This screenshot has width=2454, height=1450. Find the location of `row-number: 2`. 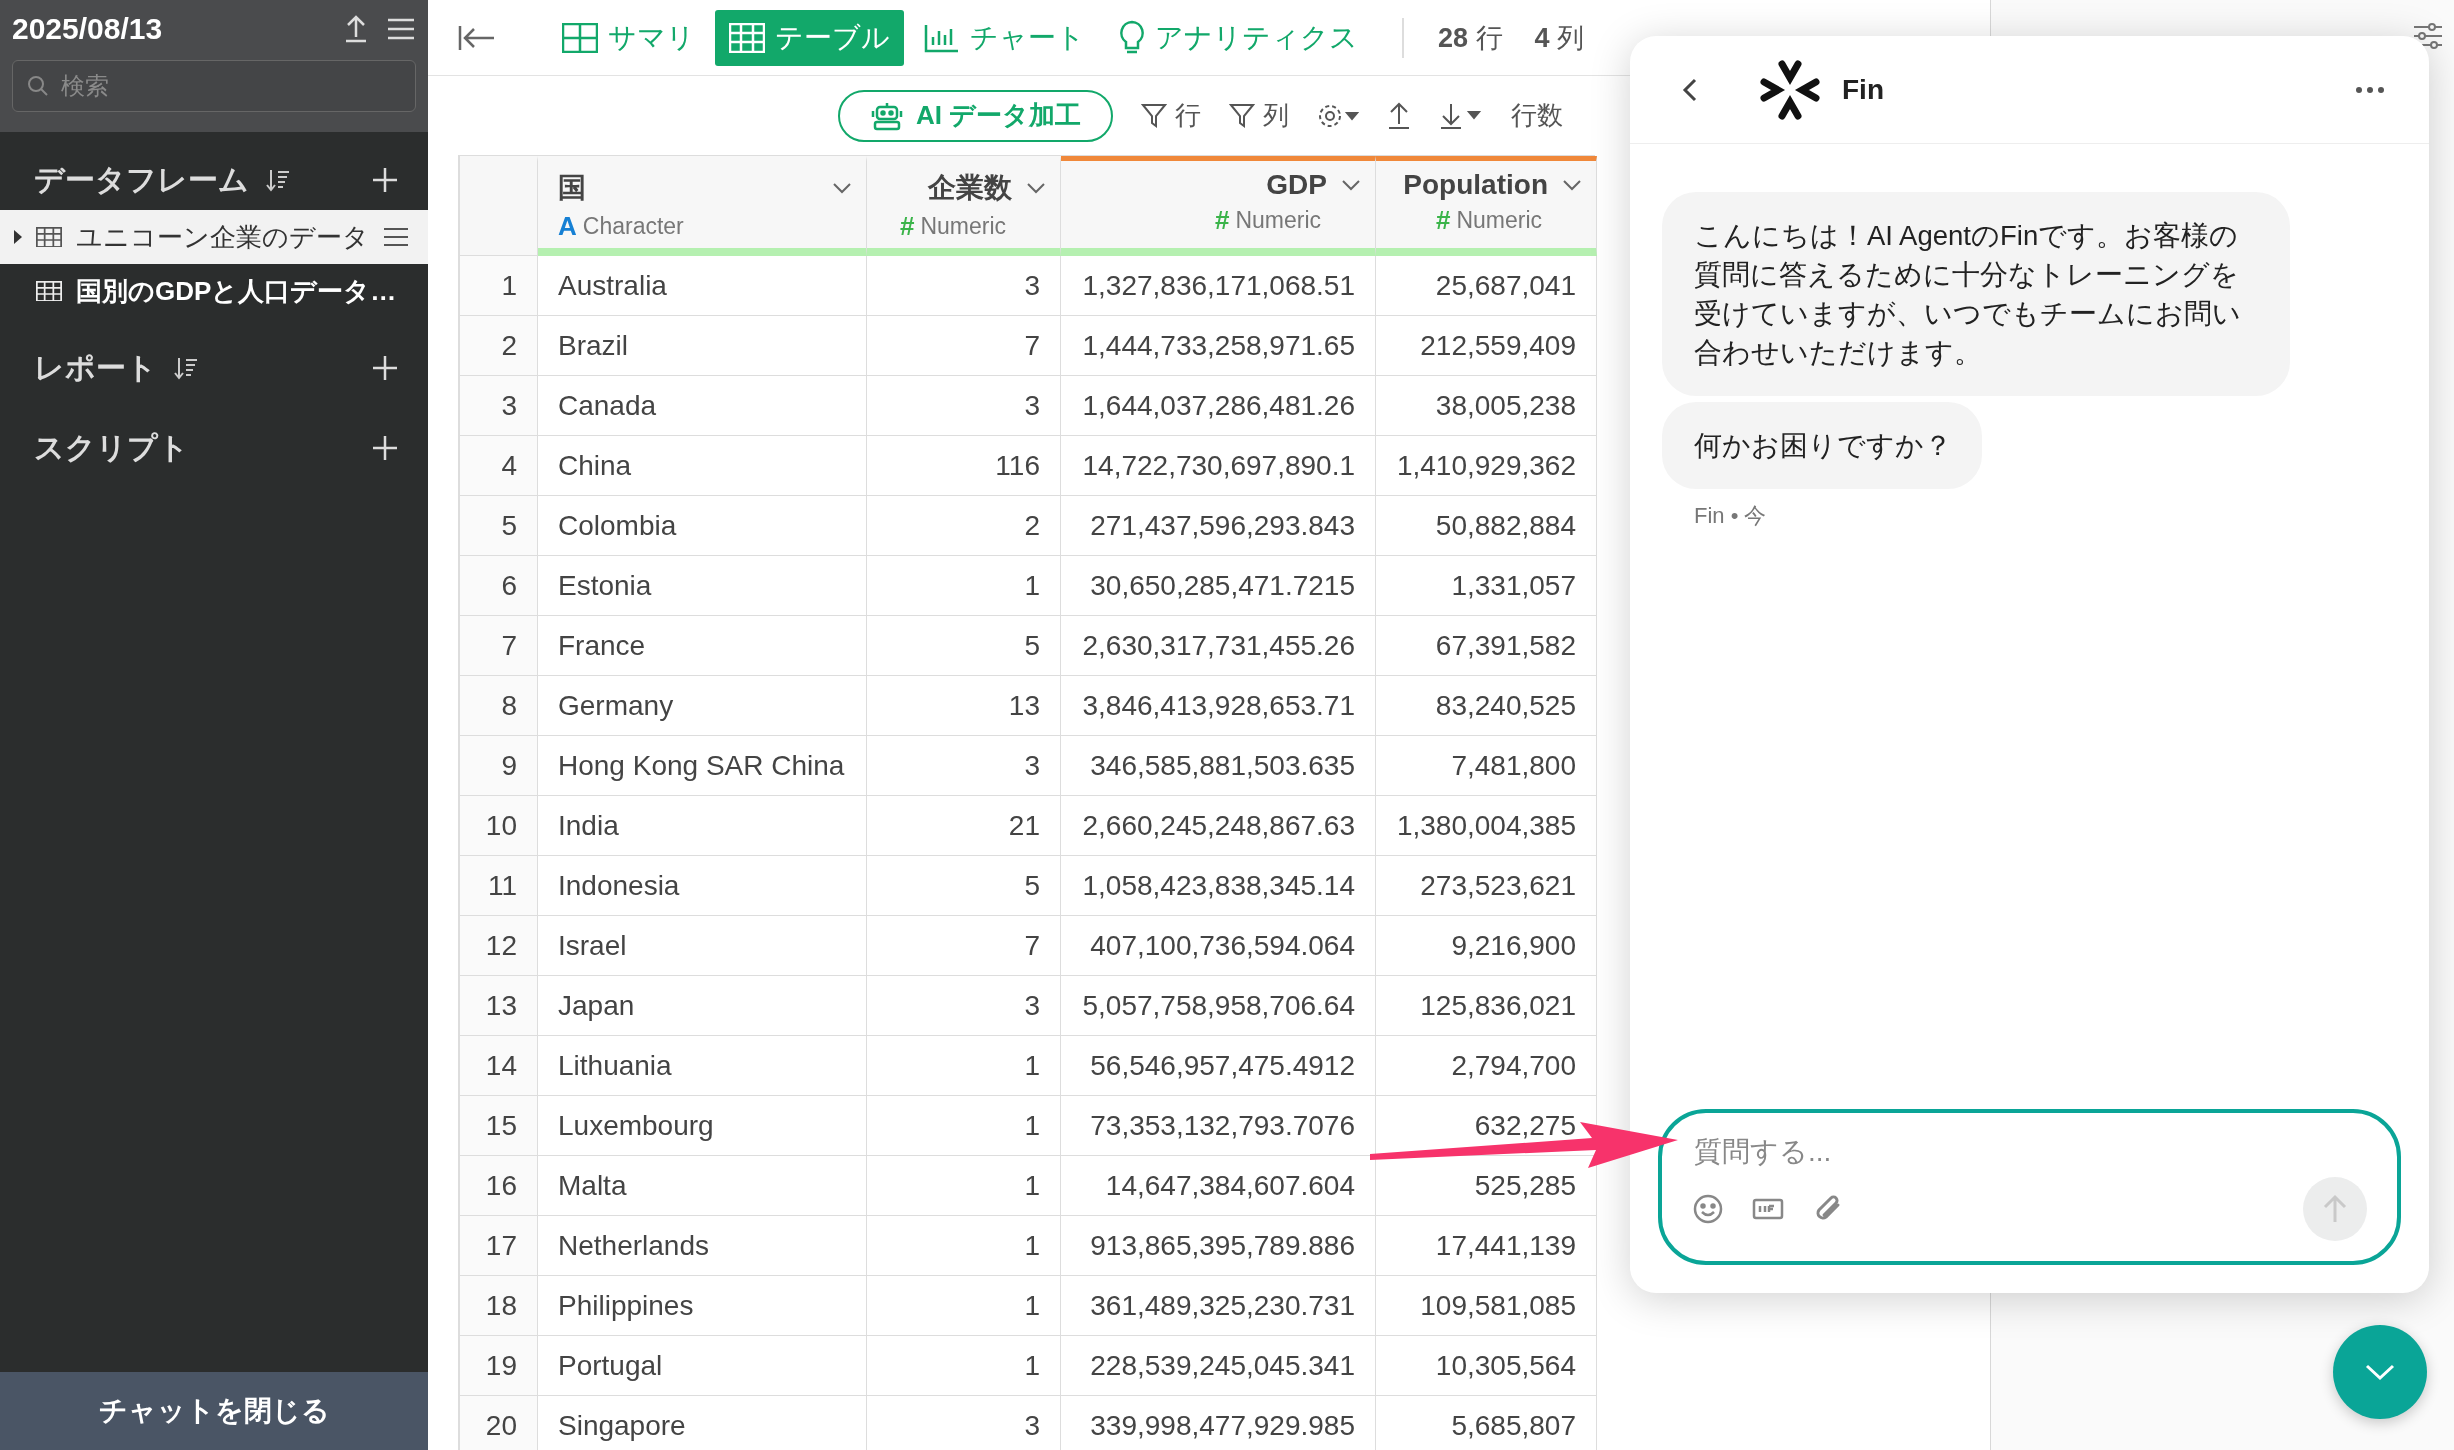

row-number: 2 is located at coordinates (499, 346).